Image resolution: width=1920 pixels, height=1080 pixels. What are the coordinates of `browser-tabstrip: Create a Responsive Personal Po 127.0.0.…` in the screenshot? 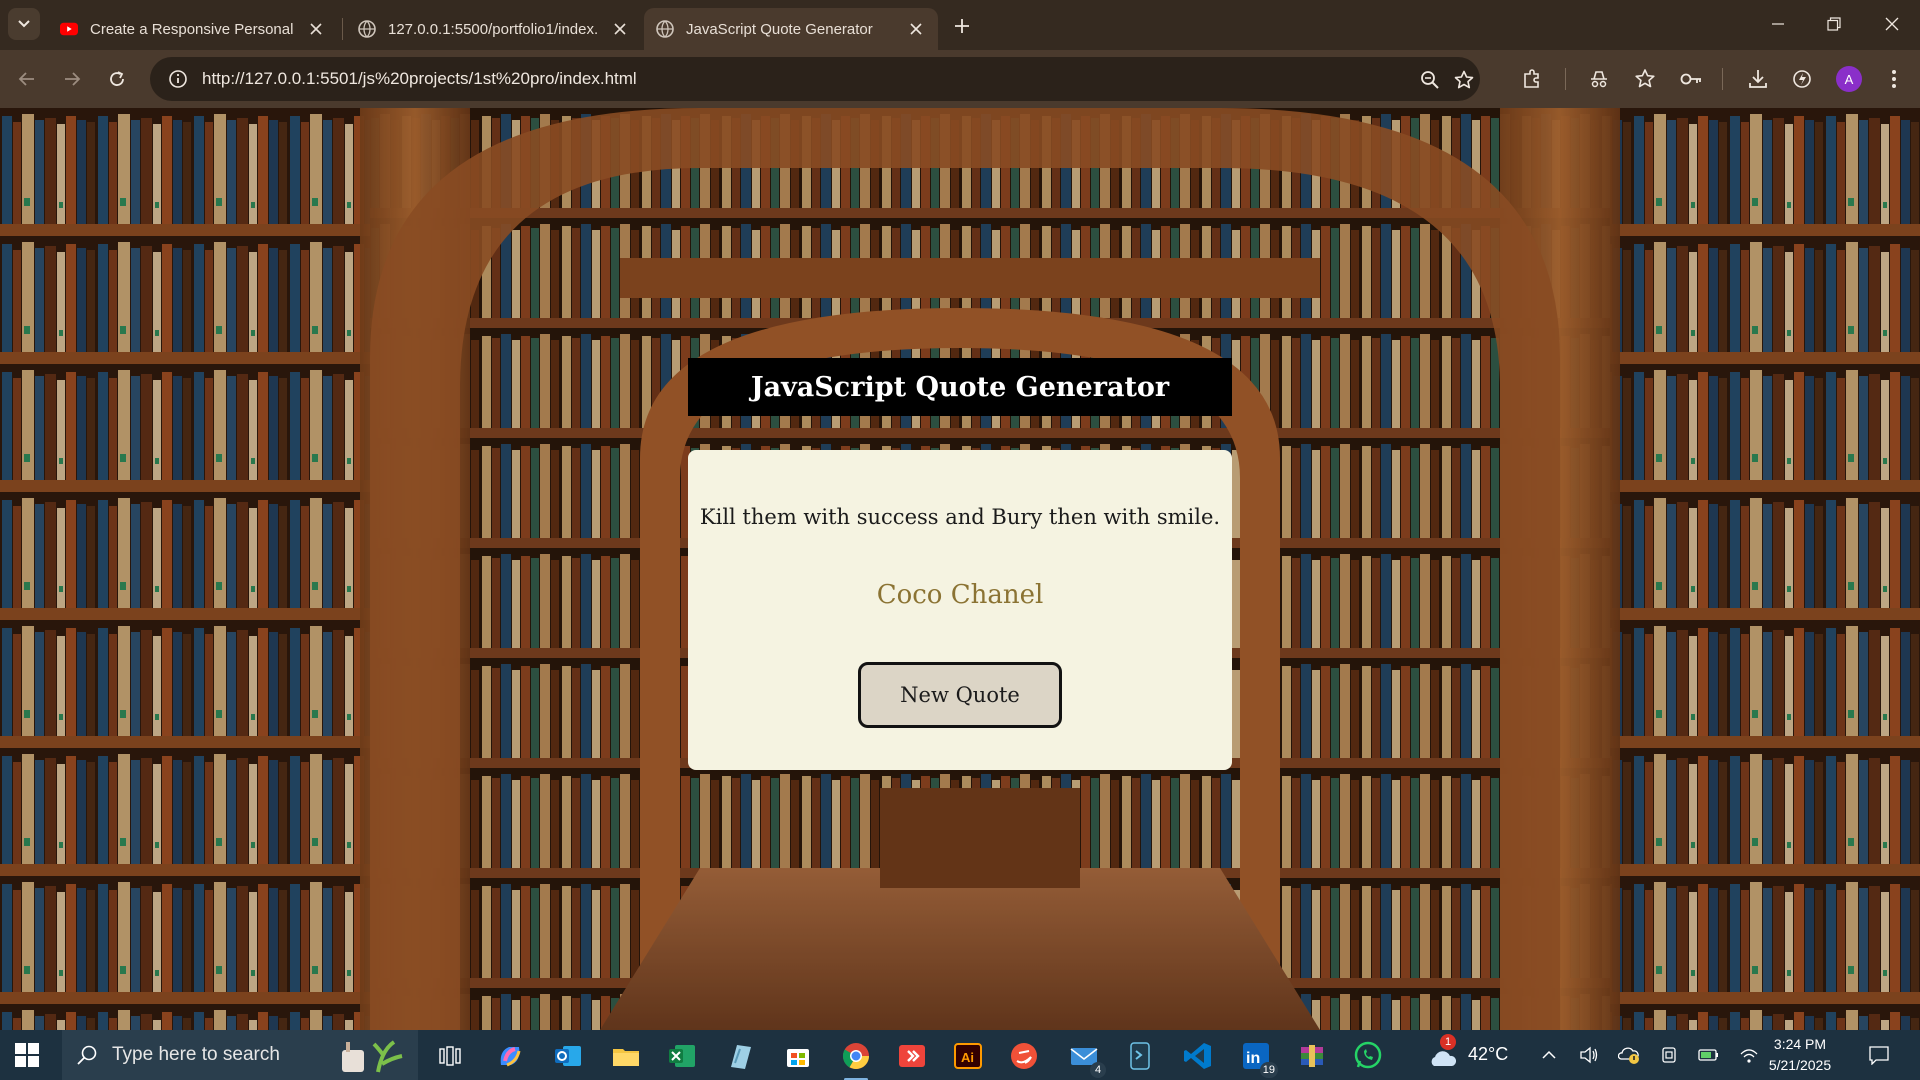 It's located at (960, 25).